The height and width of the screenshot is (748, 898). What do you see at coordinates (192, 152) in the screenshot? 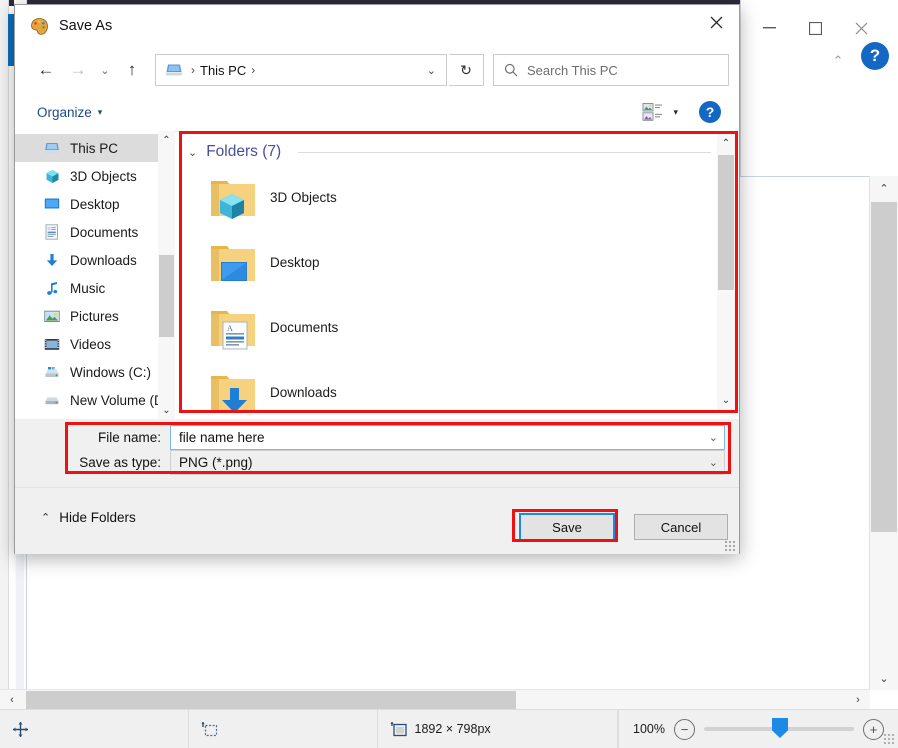
I see `group-collapse-chevron-icon: ⌄` at bounding box center [192, 152].